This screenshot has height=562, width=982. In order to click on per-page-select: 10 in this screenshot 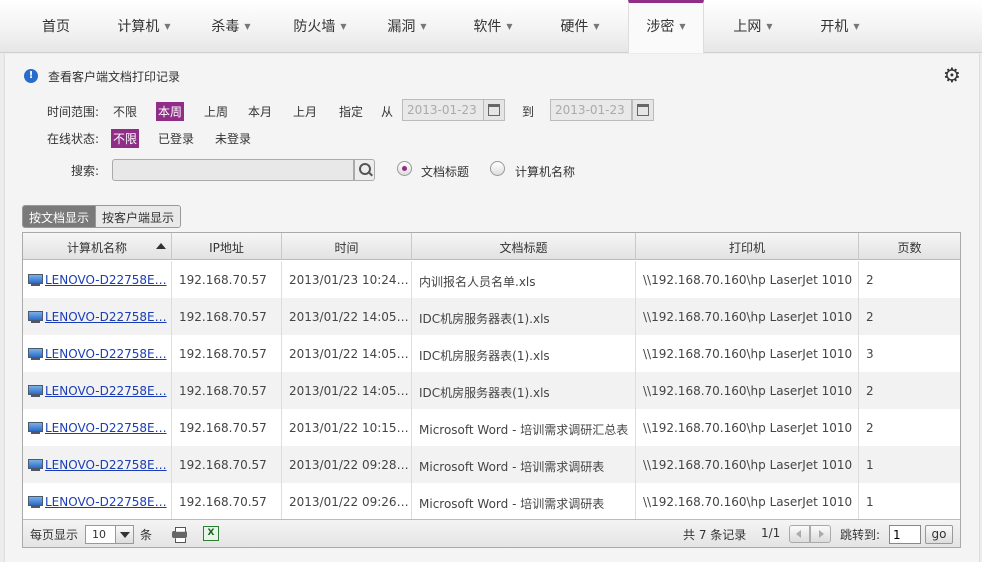, I will do `click(109, 534)`.